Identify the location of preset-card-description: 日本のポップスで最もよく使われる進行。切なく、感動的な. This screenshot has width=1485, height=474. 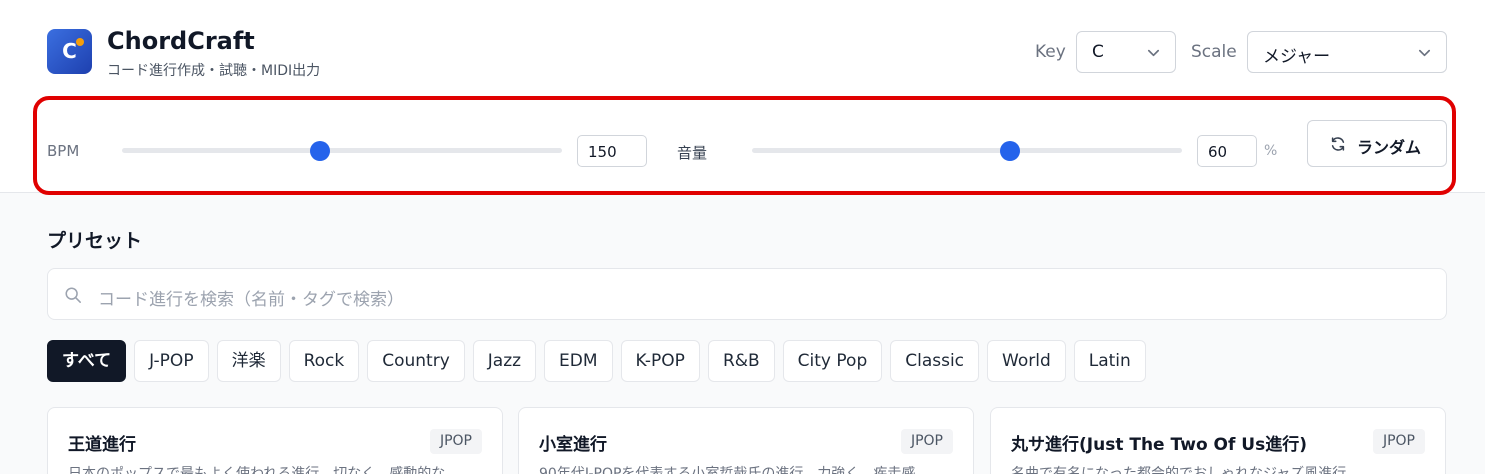
(257, 470).